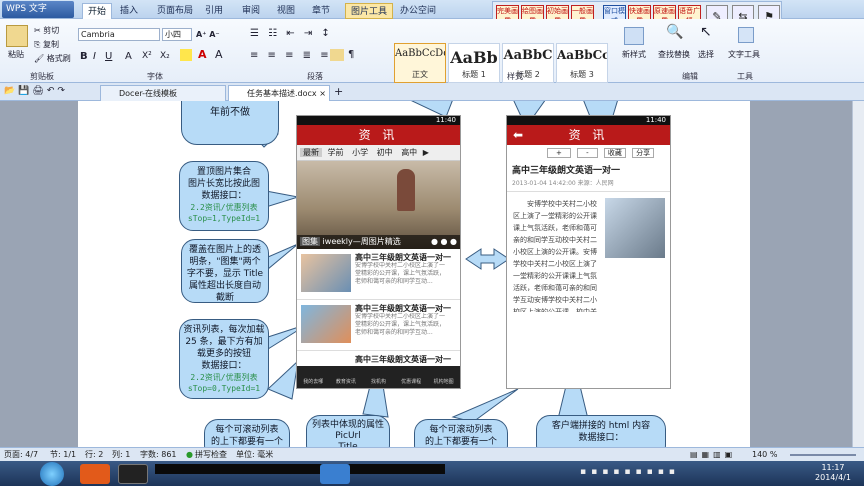 This screenshot has height=486, width=864. Describe the element at coordinates (335, 474) in the screenshot. I see `wps-writer-icon` at that location.